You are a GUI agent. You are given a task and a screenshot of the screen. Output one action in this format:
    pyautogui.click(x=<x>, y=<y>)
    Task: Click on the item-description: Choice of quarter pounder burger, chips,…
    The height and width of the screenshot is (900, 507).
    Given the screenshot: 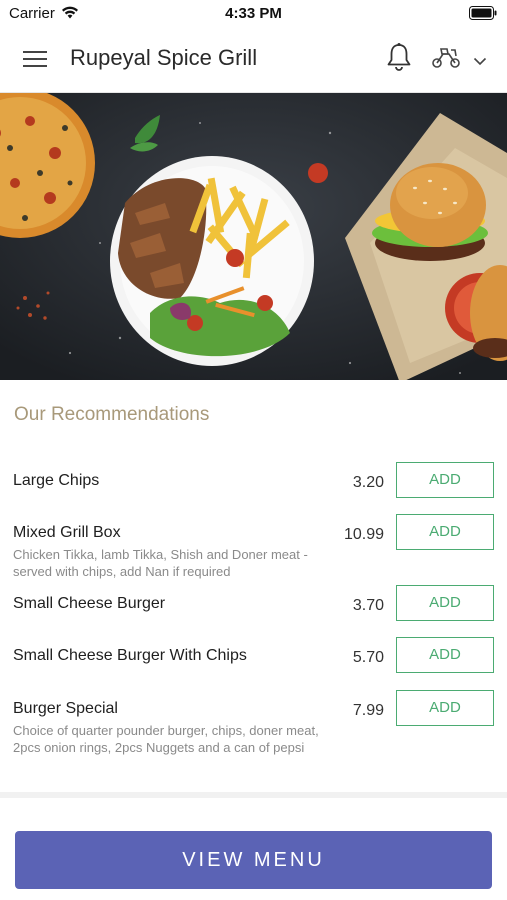 What is the action you would take?
    pyautogui.click(x=166, y=739)
    